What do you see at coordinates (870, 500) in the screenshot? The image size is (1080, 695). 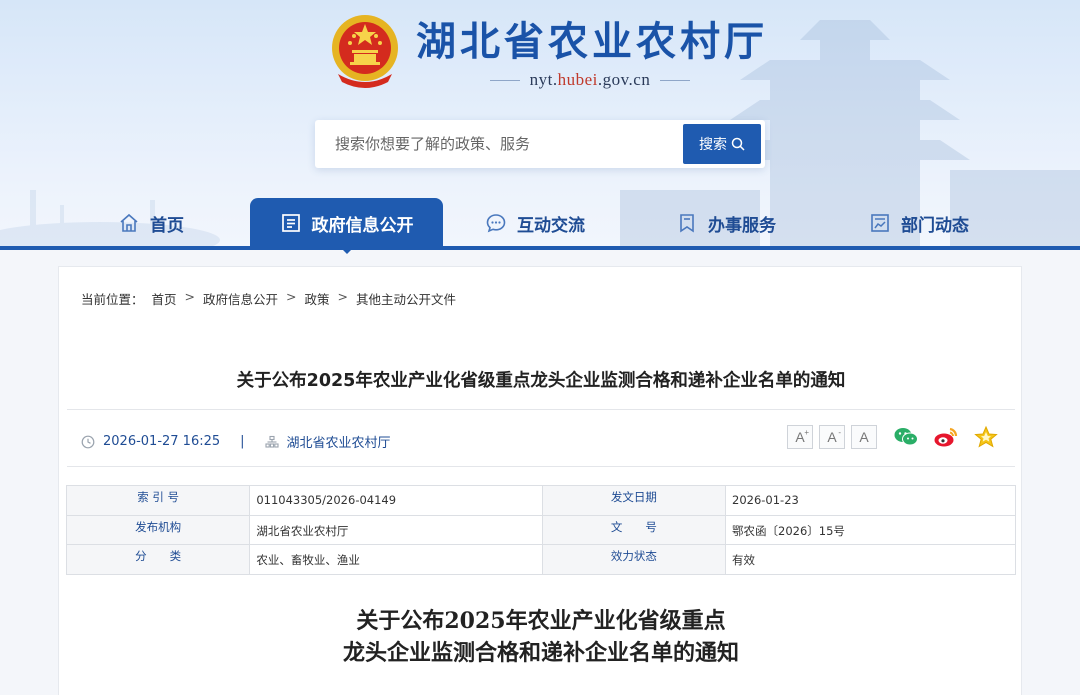 I see `info-value: 2026-01-23` at bounding box center [870, 500].